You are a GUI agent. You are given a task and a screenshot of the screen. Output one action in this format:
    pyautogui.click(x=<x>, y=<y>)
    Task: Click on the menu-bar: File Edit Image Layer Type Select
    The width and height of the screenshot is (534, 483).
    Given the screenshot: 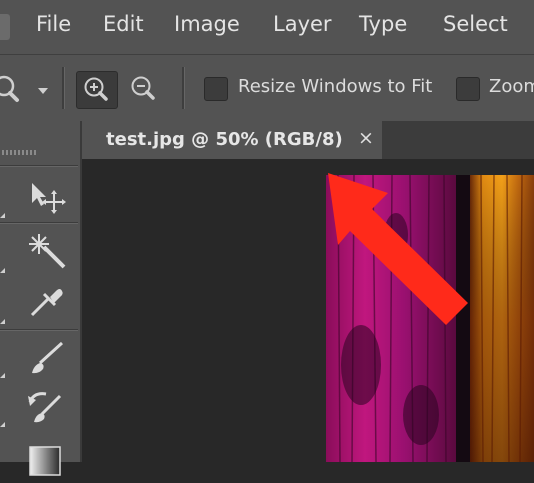 What is the action you would take?
    pyautogui.click(x=267, y=27)
    